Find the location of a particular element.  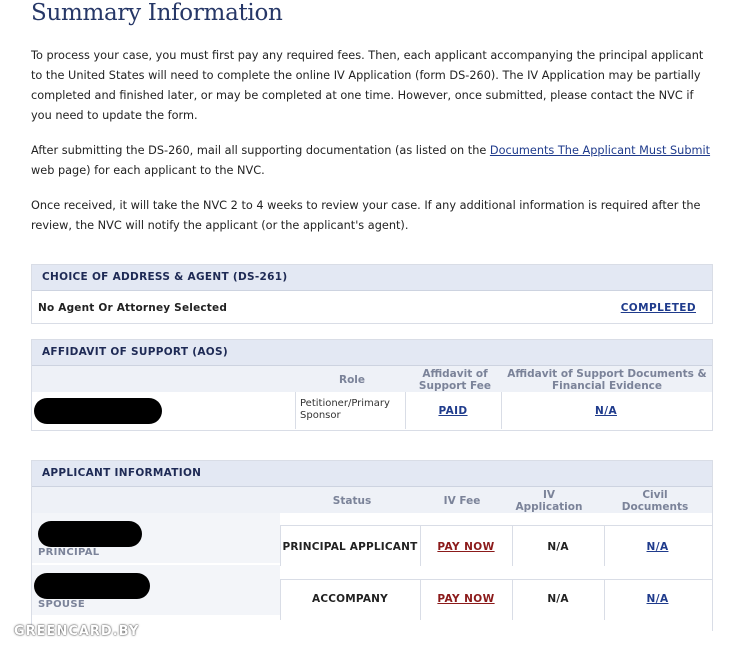

documents-link: Documents The Applicant Must Submit is located at coordinates (600, 150).